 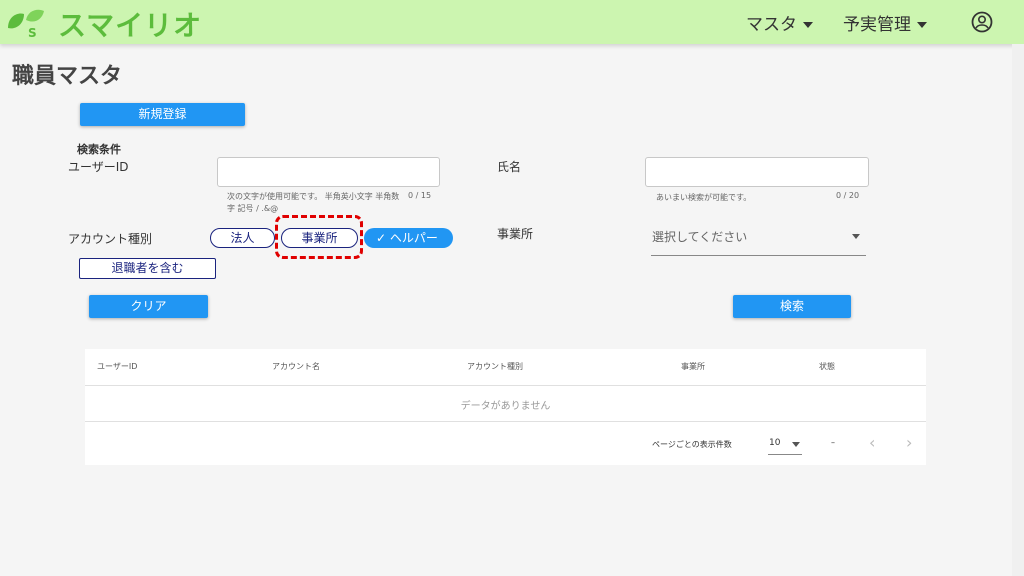 I want to click on column-header-user-id: ユーザーID, so click(x=117, y=366).